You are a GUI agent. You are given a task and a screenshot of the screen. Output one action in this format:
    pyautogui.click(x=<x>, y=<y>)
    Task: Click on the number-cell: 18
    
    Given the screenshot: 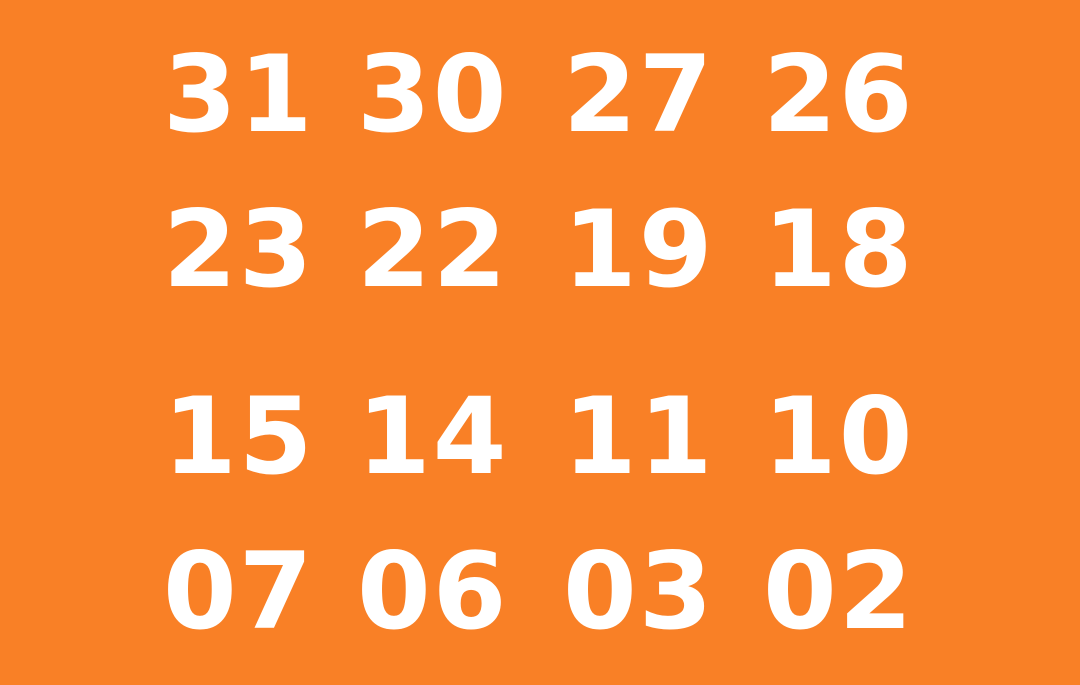 What is the action you would take?
    pyautogui.click(x=839, y=249)
    